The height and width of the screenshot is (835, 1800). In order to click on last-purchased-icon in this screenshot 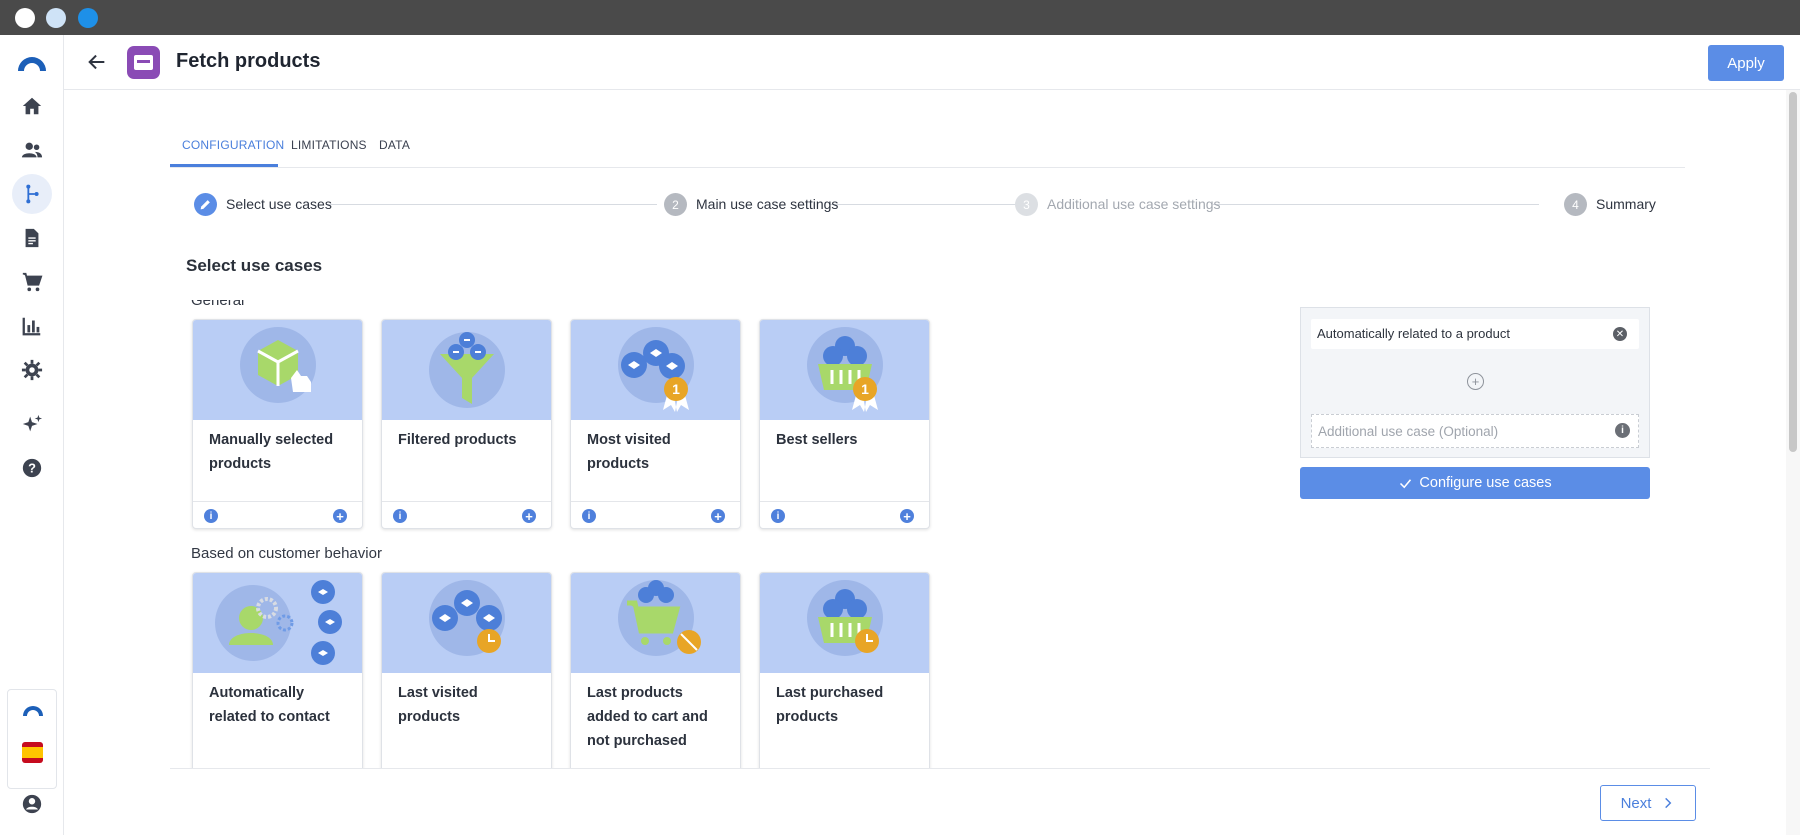, I will do `click(844, 623)`.